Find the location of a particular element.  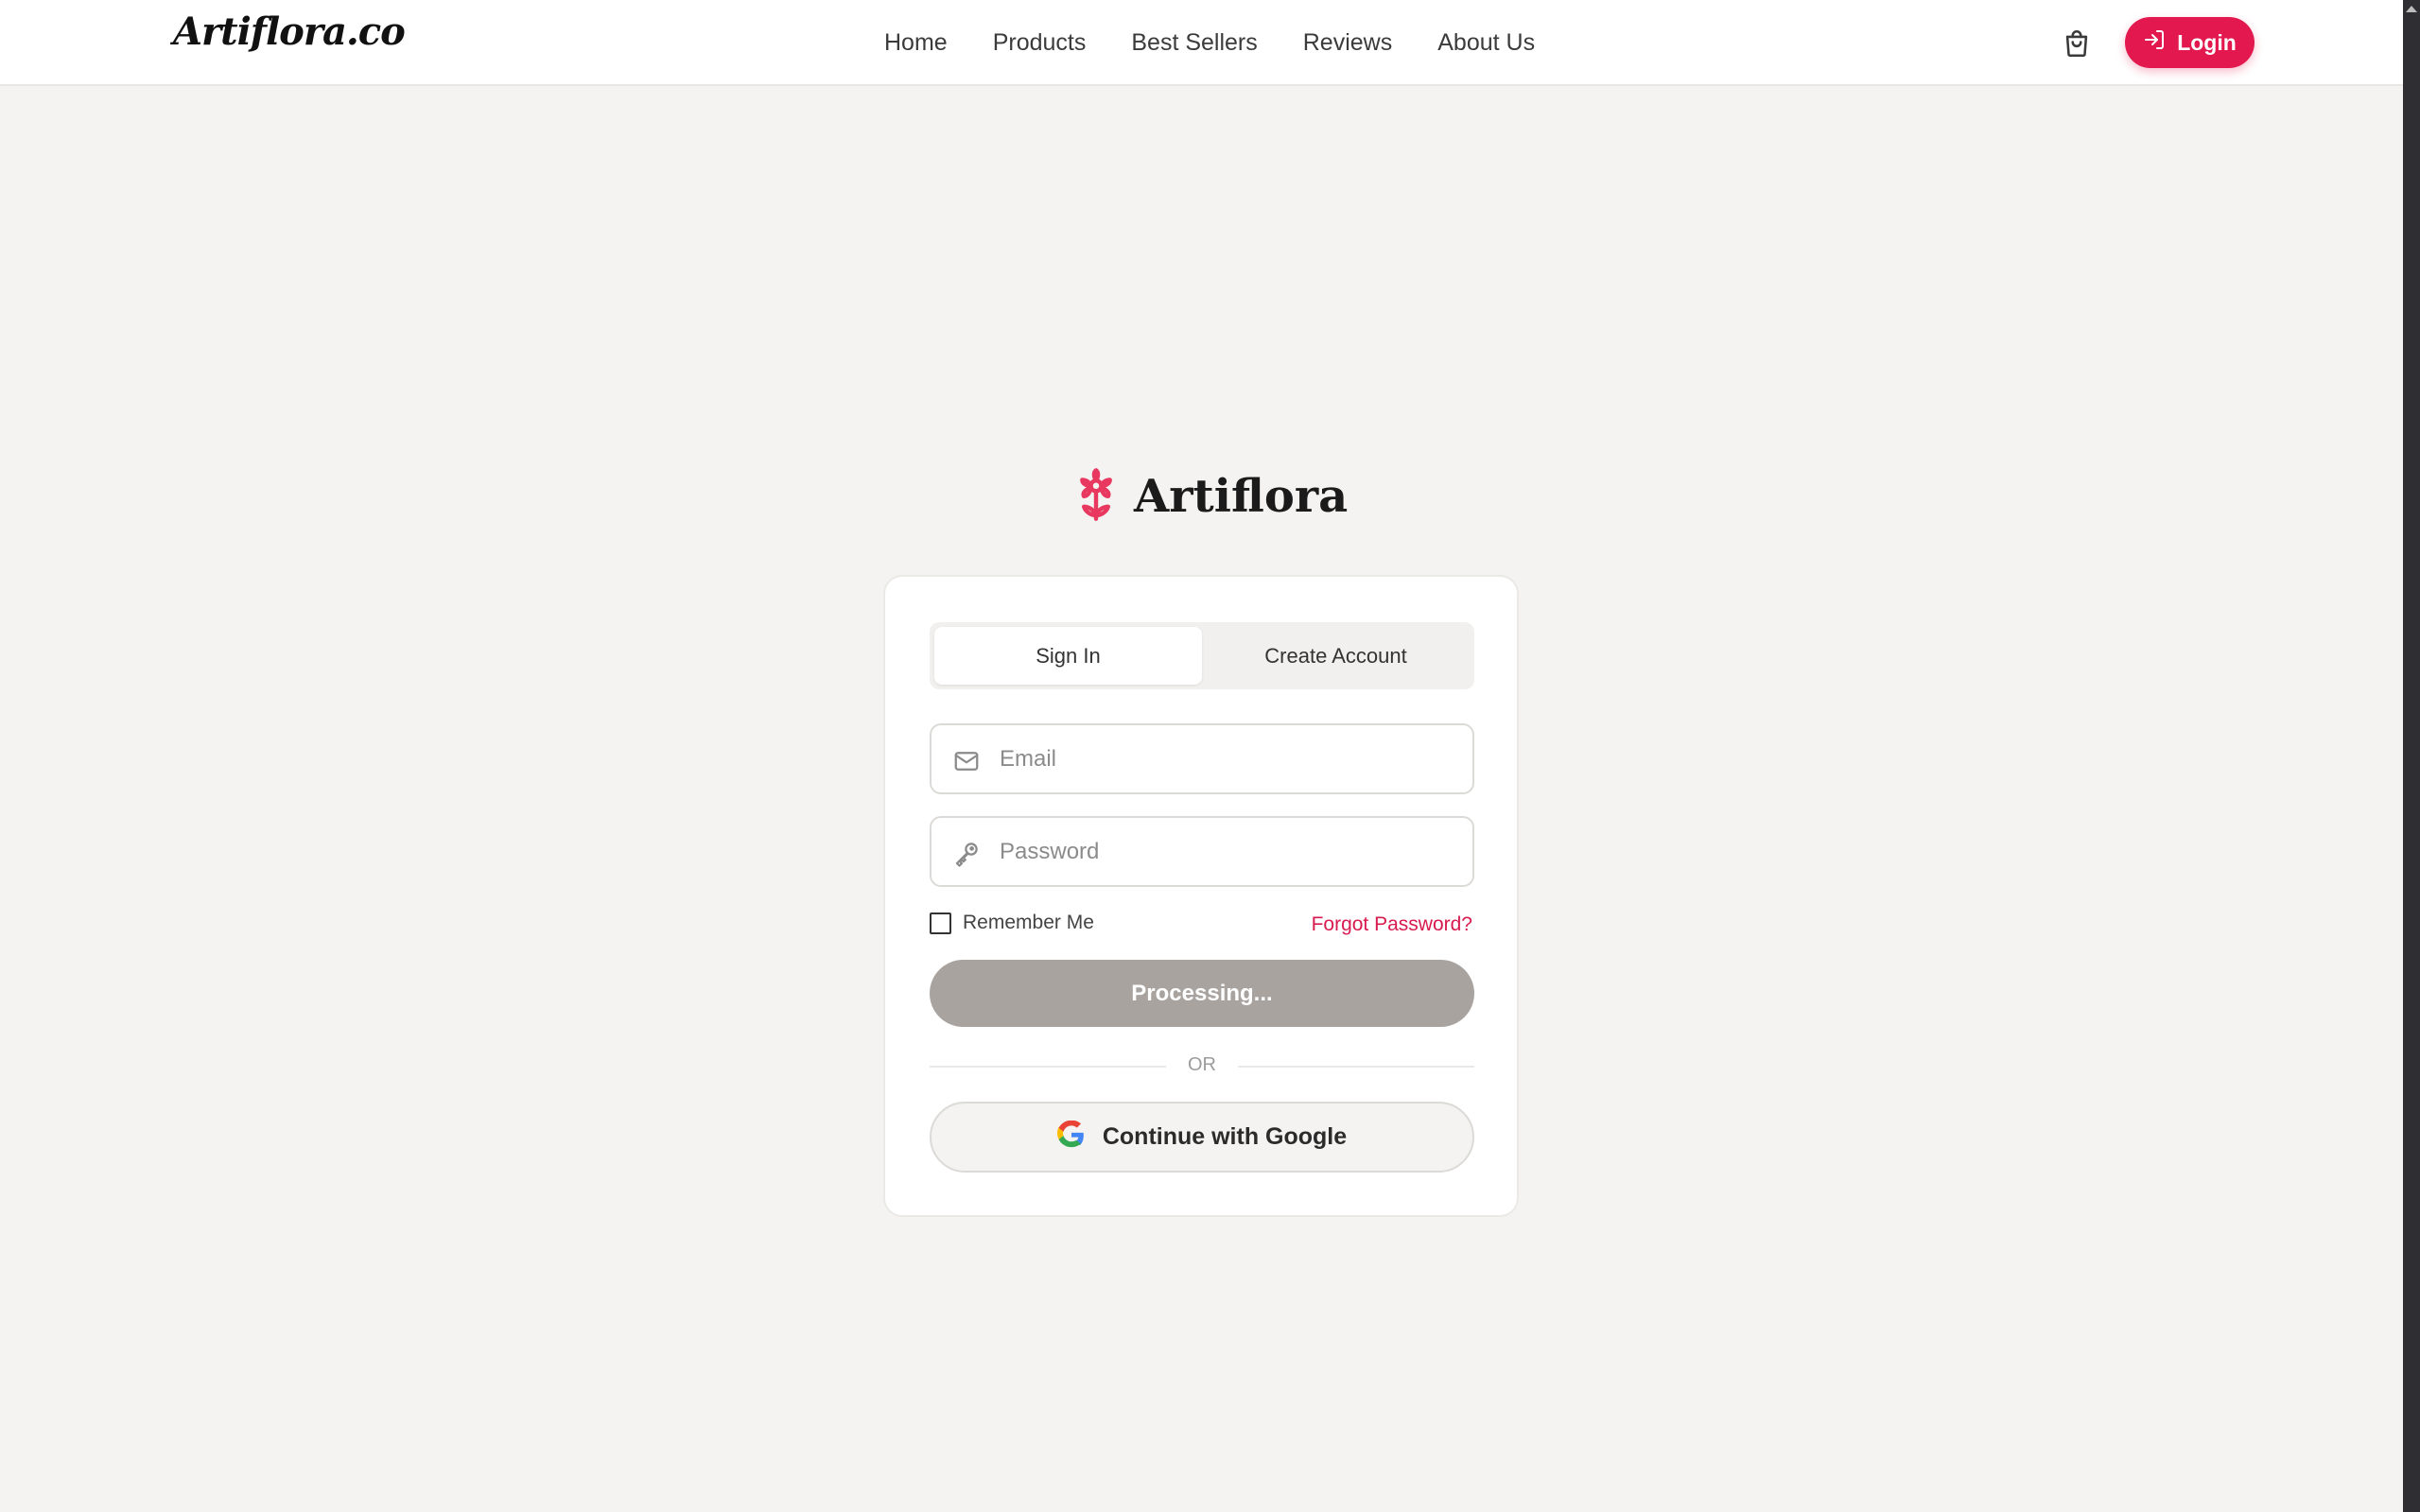

remember-me-label: Remember Me is located at coordinates (1028, 922).